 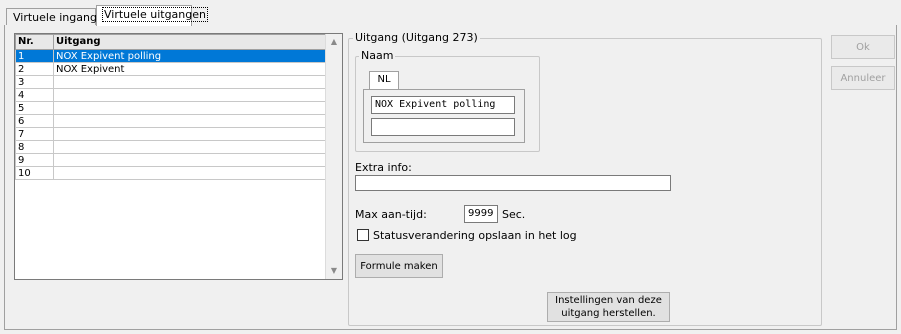 I want to click on table-header-row: Nr. Uitgang, so click(x=170, y=42).